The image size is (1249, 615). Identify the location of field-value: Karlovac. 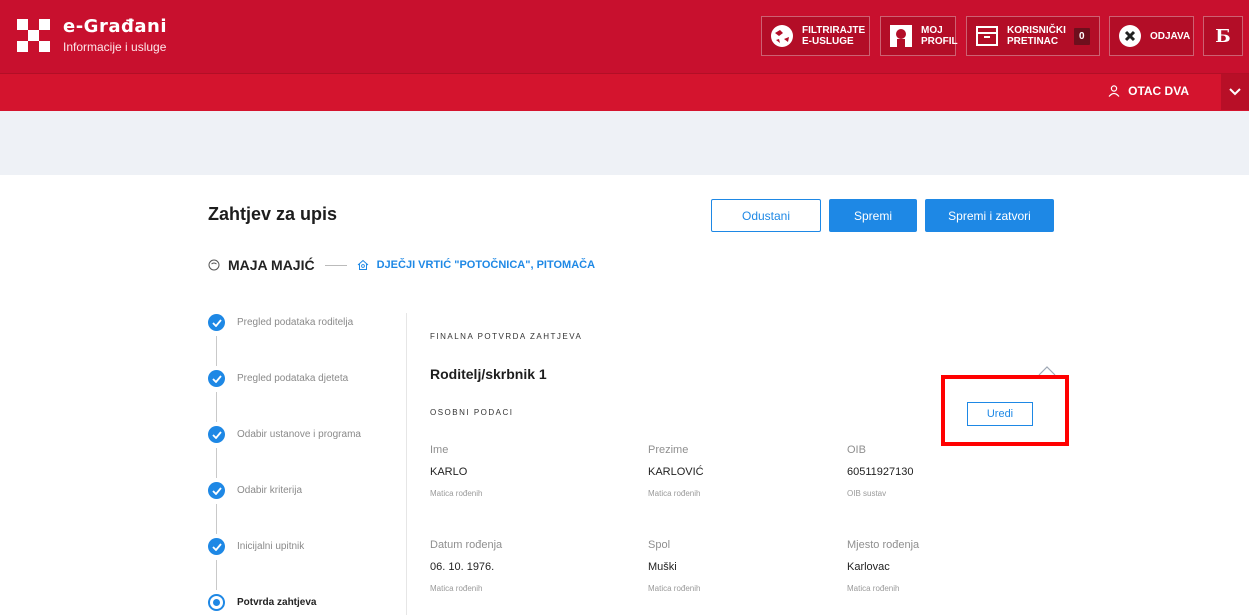
(868, 567).